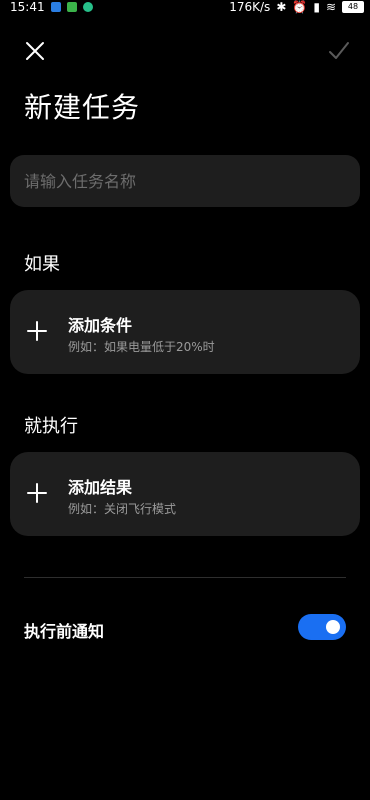 Image resolution: width=370 pixels, height=800 pixels. Describe the element at coordinates (141, 347) in the screenshot. I see `add-condition-example: 例如：如果电量低于20%时` at that location.